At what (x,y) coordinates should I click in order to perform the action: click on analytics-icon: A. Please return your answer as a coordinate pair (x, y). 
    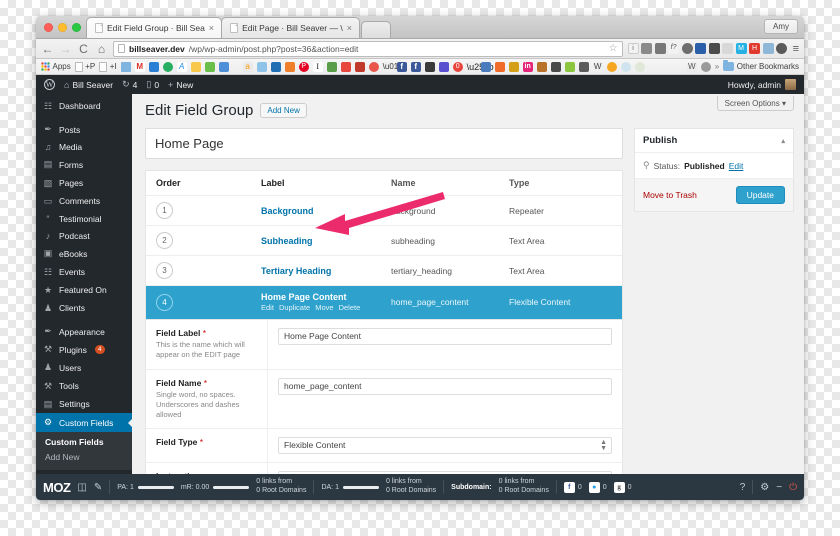
    Looking at the image, I should click on (181, 66).